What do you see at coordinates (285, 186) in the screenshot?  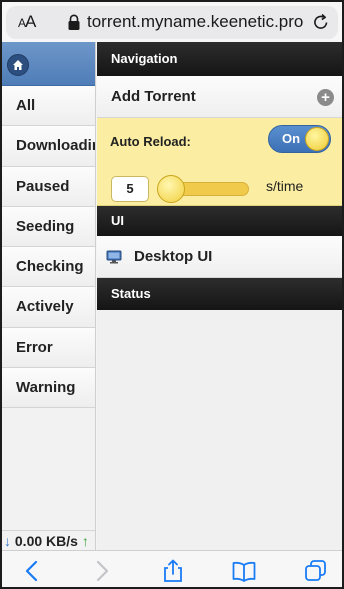 I see `interval-unit: s/time` at bounding box center [285, 186].